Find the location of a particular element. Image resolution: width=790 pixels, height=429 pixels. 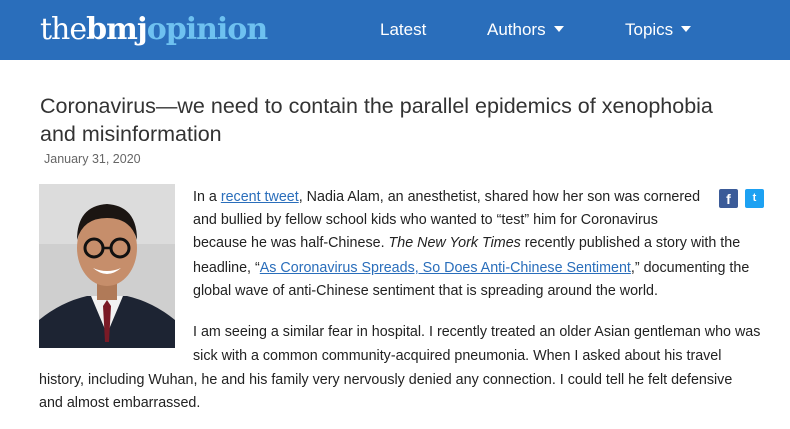

nav-topics-label: Topics is located at coordinates (649, 29).